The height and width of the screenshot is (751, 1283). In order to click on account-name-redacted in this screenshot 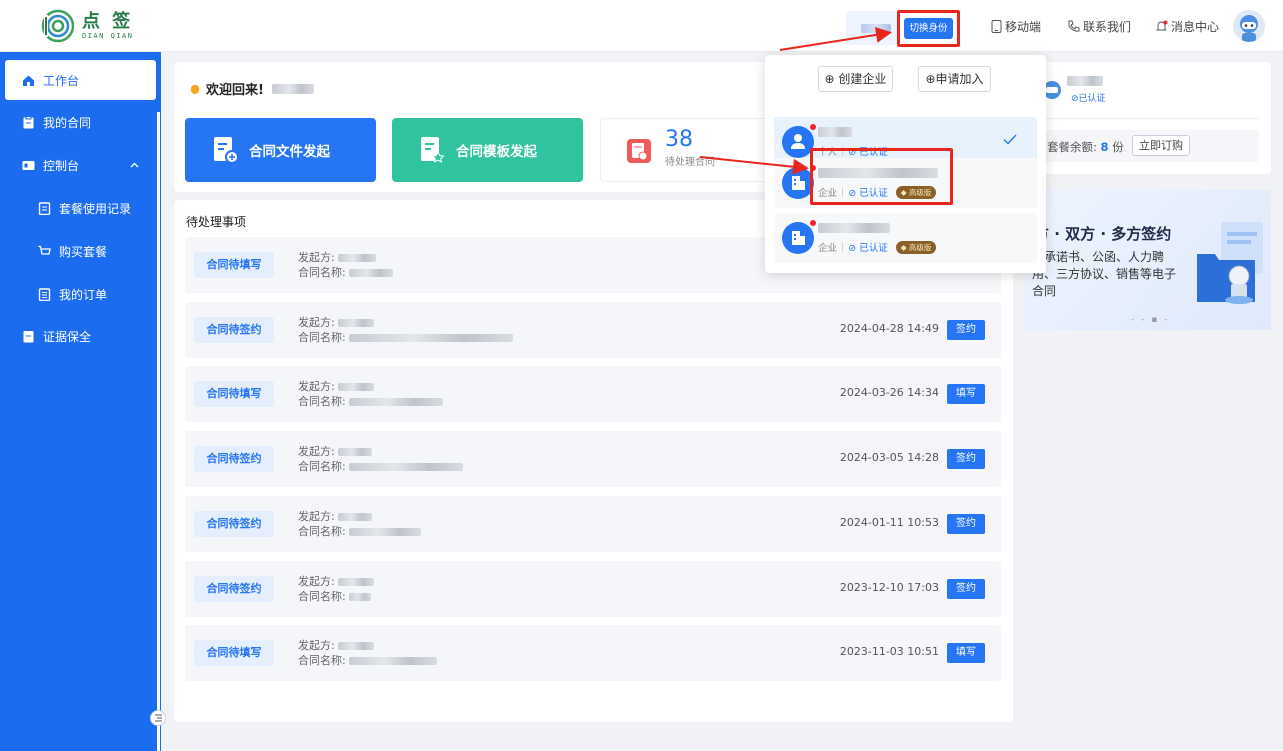, I will do `click(835, 132)`.